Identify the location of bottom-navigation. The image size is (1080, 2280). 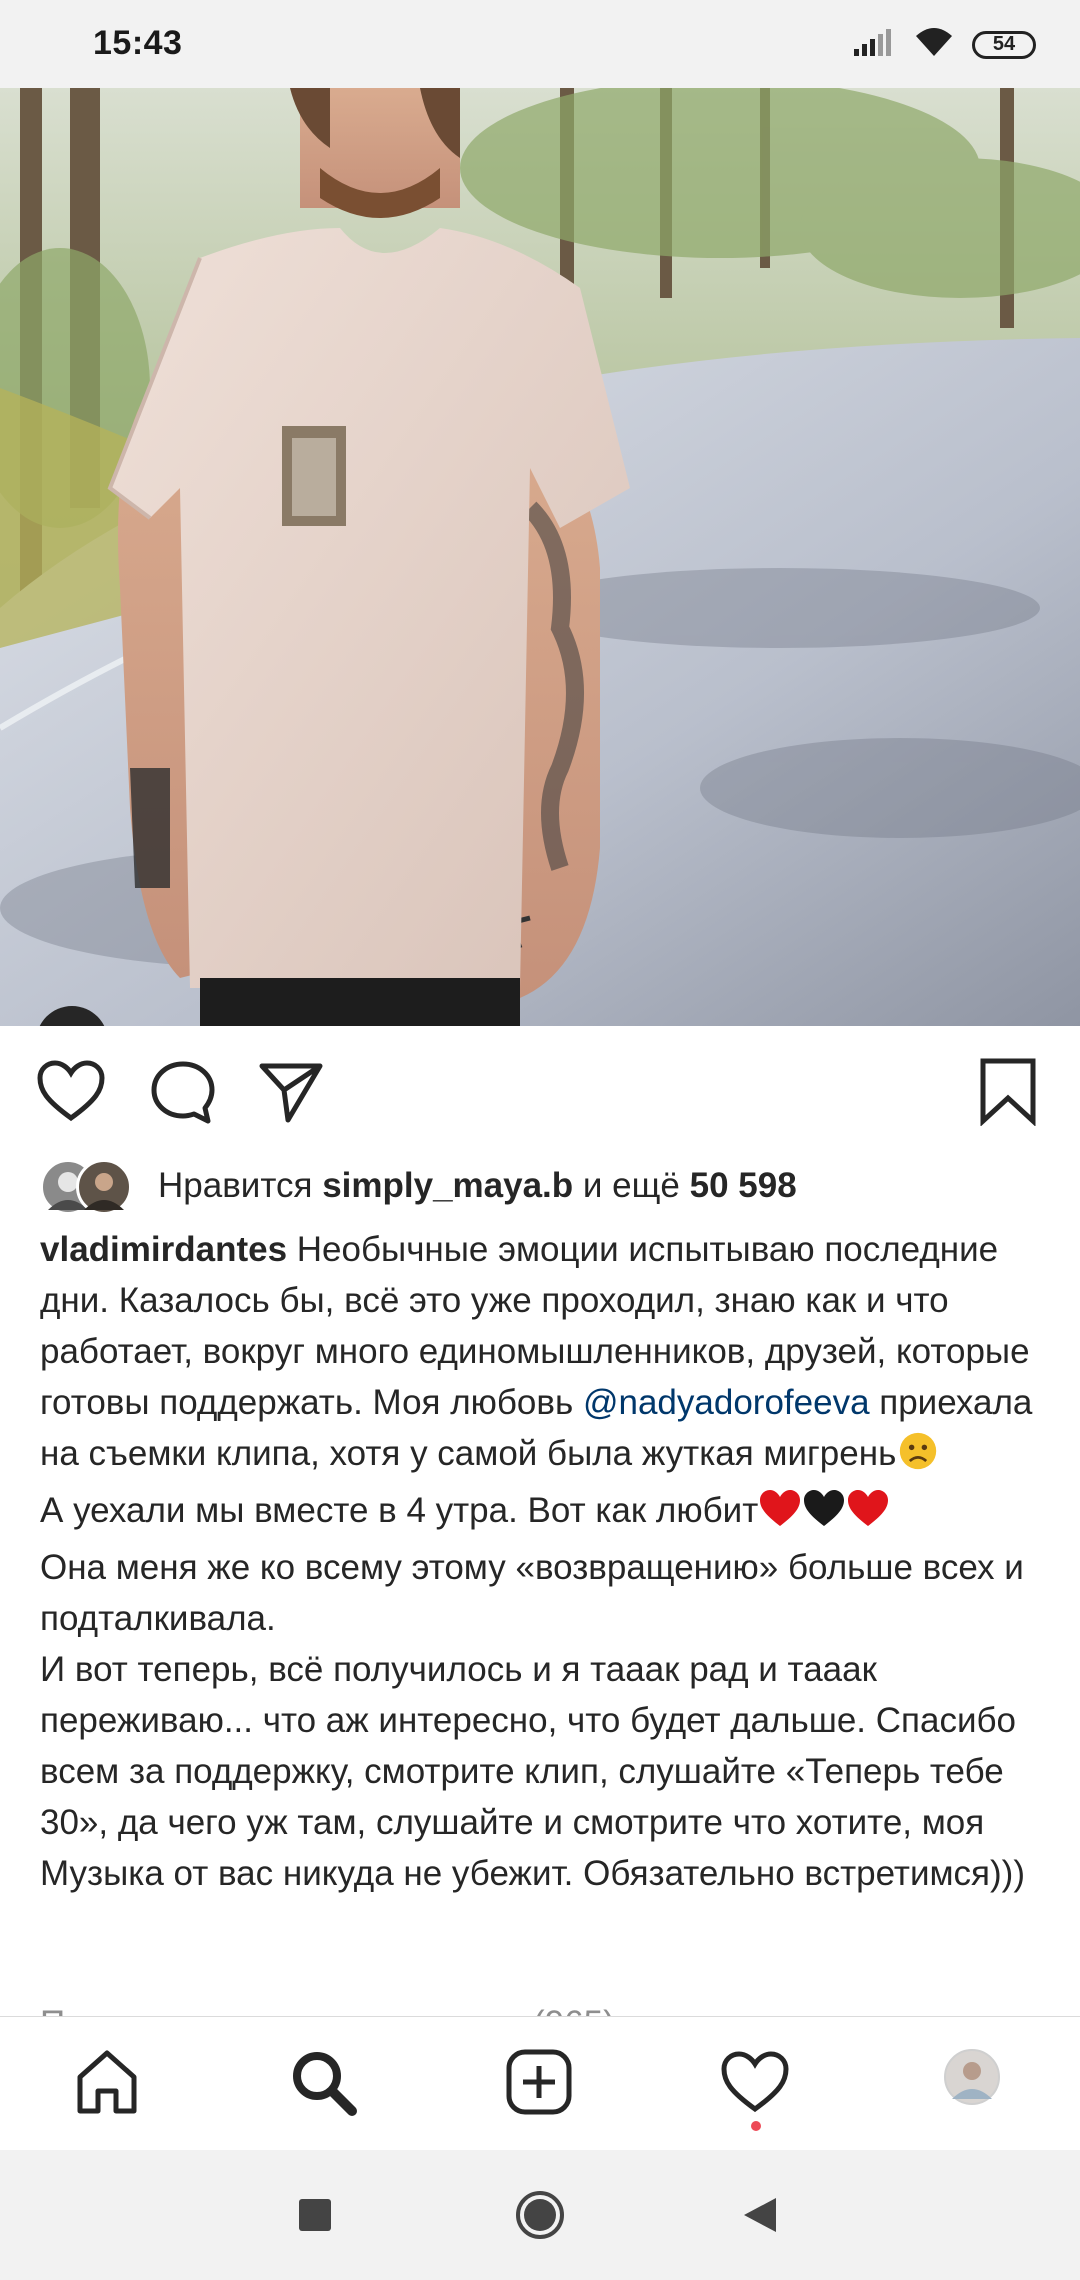
(540, 2083).